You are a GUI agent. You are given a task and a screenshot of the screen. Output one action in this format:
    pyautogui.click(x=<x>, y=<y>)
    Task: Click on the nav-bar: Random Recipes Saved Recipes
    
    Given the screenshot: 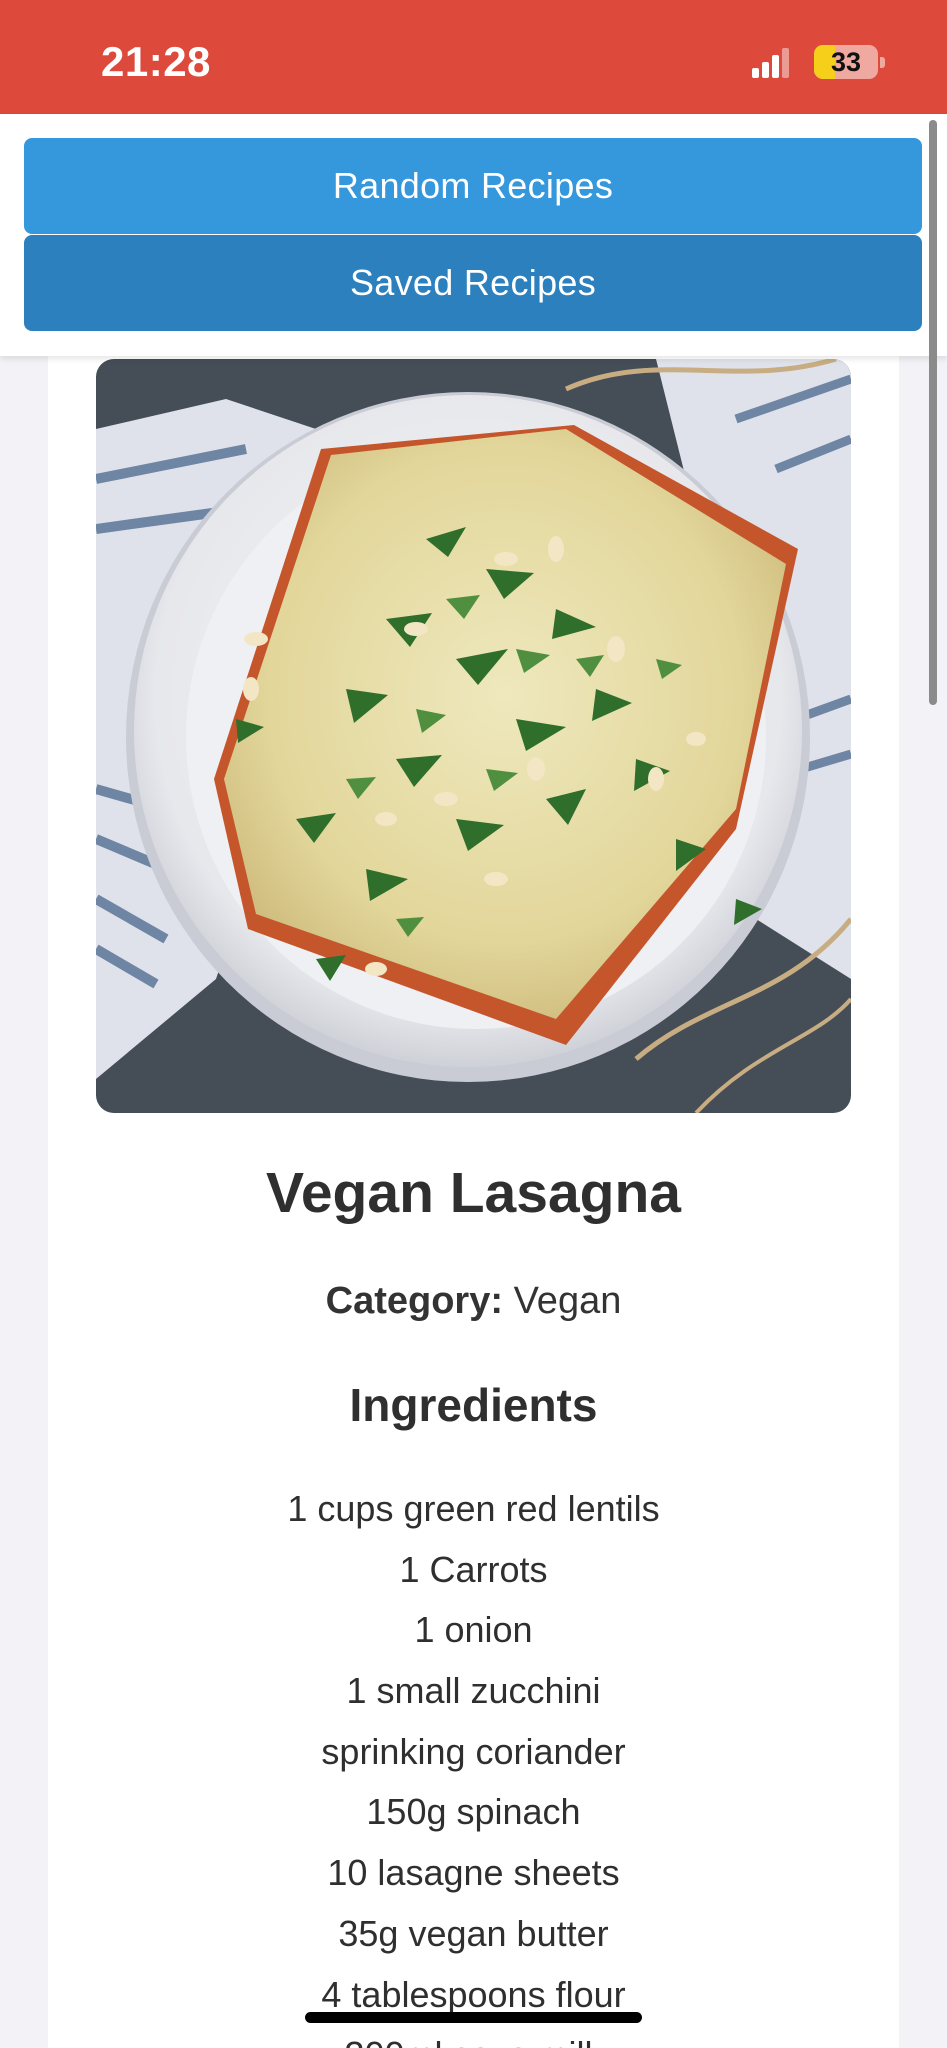 What is the action you would take?
    pyautogui.click(x=473, y=235)
    